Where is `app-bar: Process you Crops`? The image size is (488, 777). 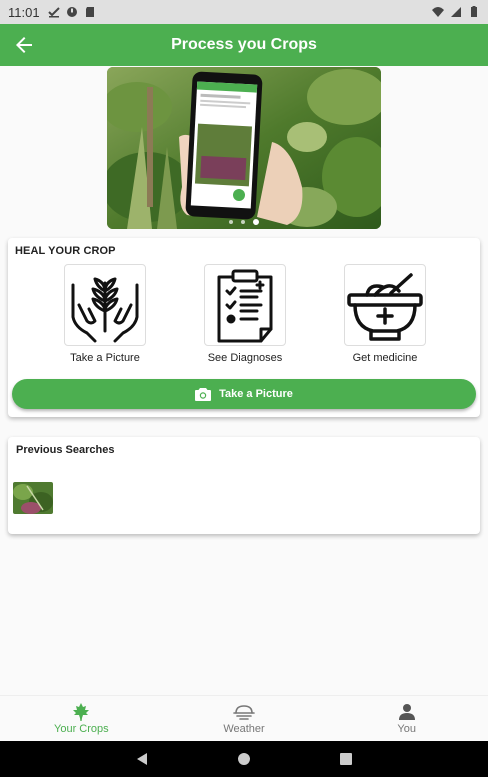 app-bar: Process you Crops is located at coordinates (244, 45).